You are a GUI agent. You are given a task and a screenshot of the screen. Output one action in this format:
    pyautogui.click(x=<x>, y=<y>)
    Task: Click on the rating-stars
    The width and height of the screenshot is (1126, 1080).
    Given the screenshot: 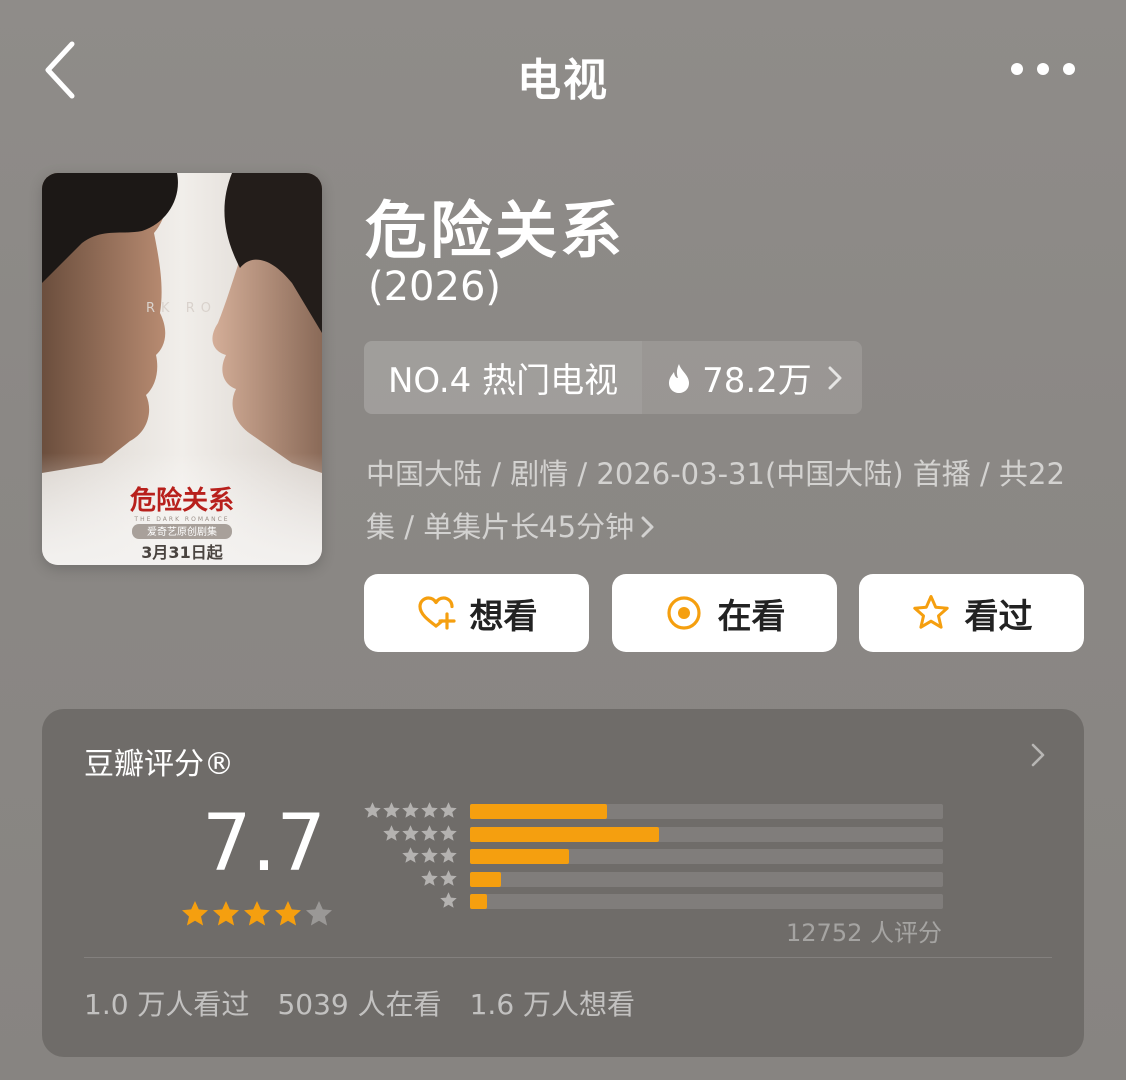 What is the action you would take?
    pyautogui.click(x=257, y=914)
    